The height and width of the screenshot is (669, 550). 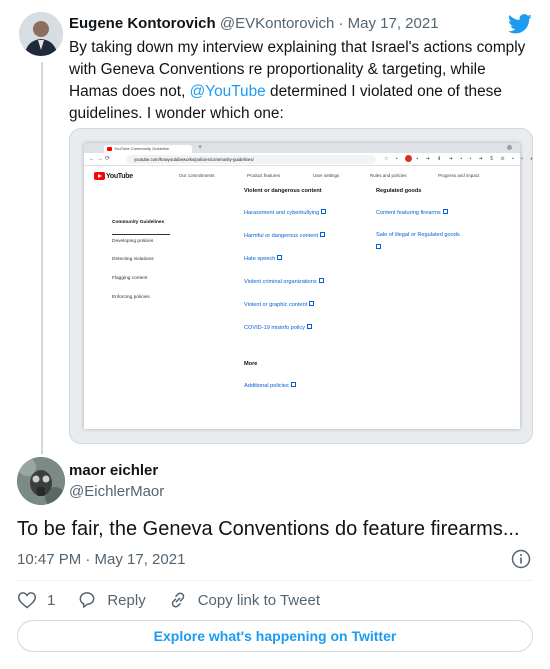 I want to click on parent-author-avatar, so click(x=41, y=34).